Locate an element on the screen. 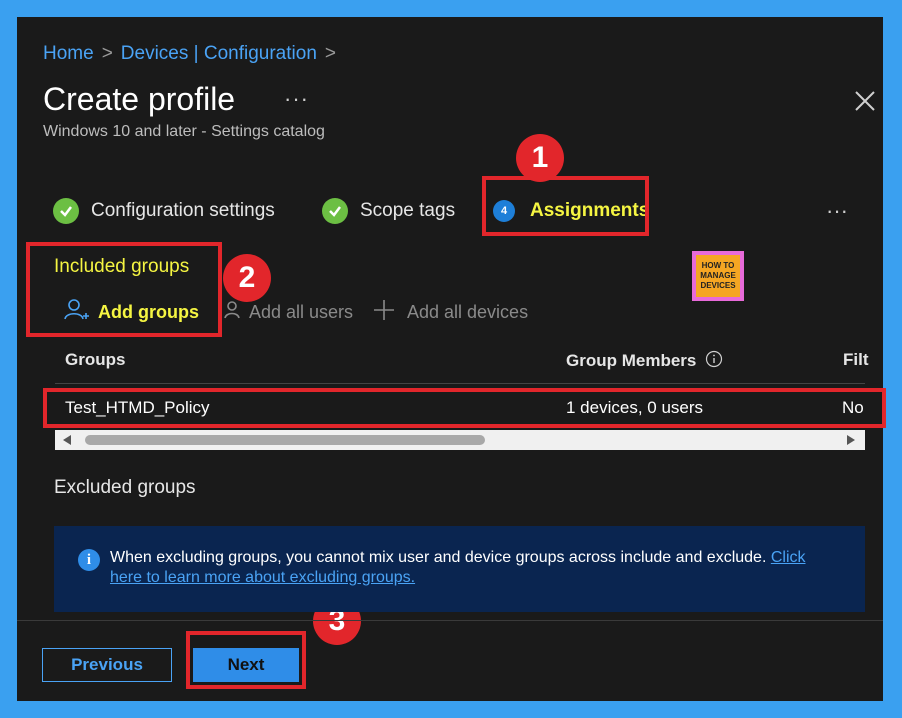  breadcrumb: Home > Devices | Configuration > is located at coordinates (193, 54).